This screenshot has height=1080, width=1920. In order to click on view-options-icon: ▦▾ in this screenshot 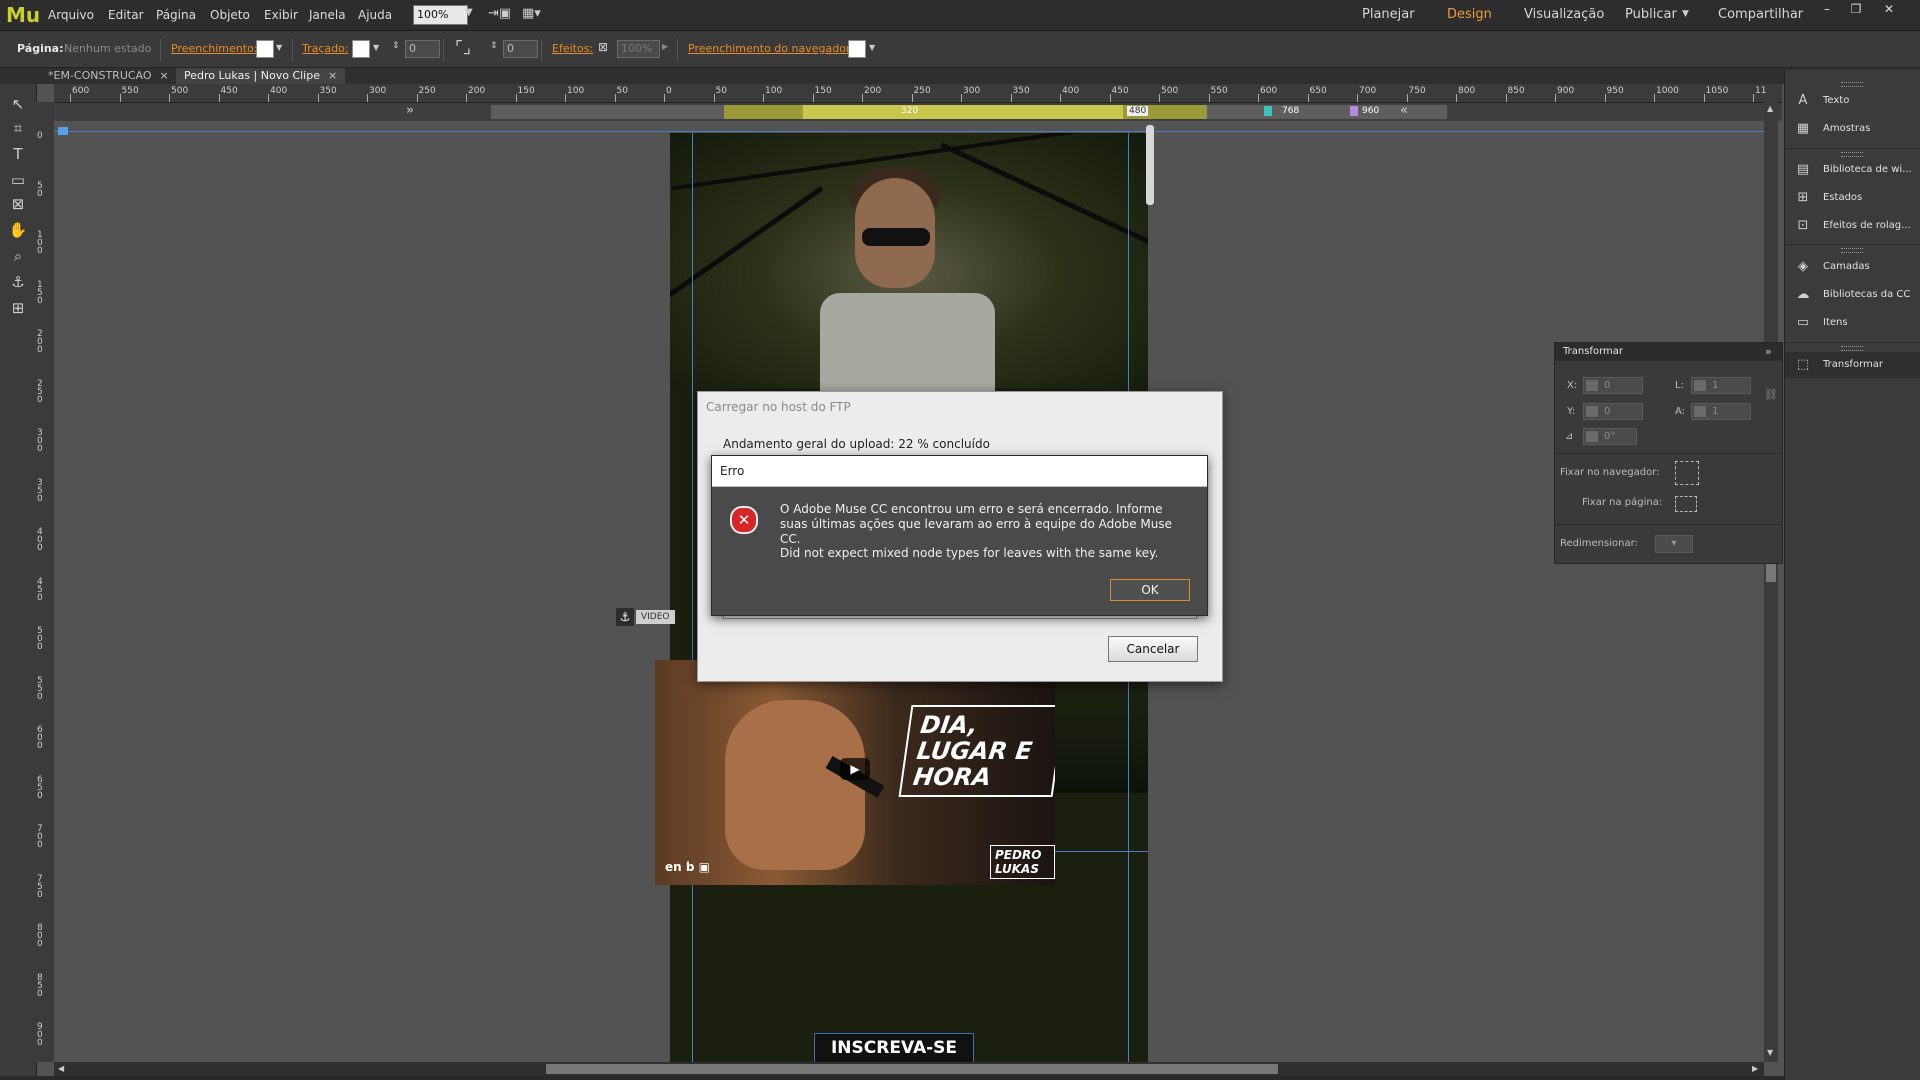, I will do `click(531, 13)`.